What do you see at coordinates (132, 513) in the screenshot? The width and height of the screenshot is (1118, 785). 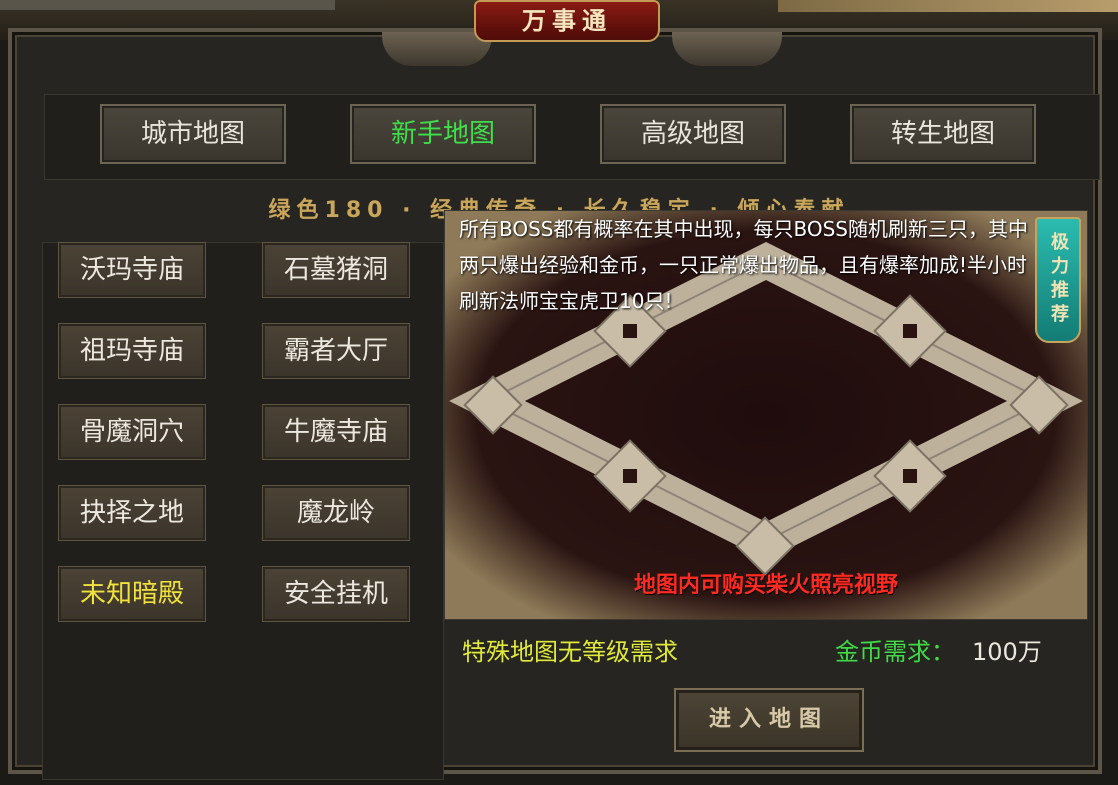 I see `map-button-choice-land: 抉择之地` at bounding box center [132, 513].